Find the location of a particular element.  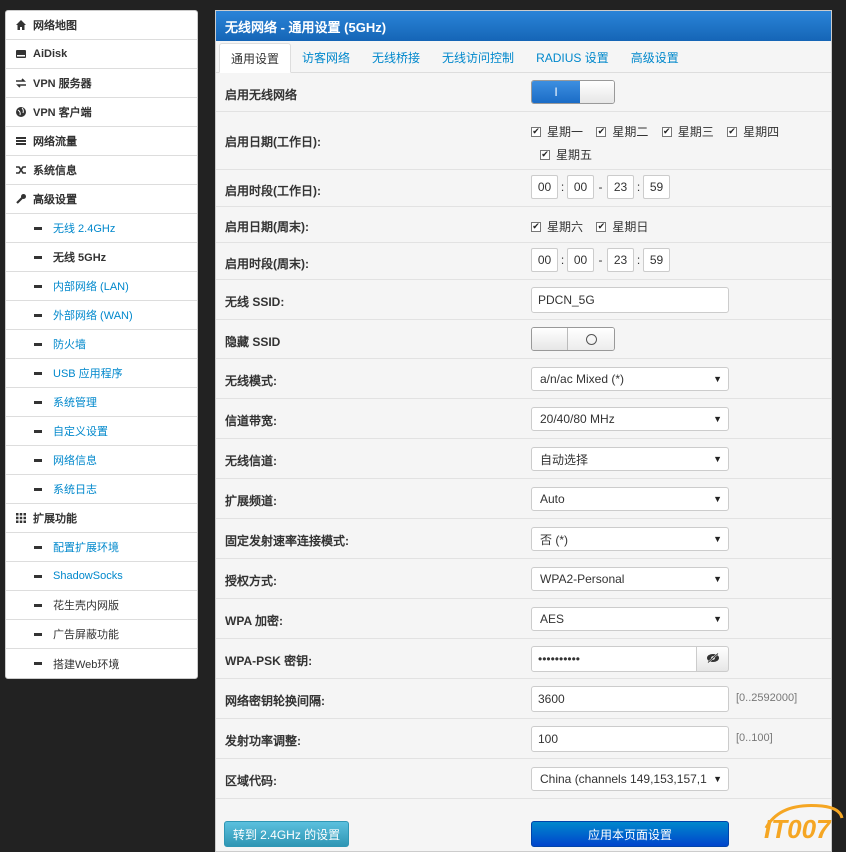

txpower-group: 100 [0..100] is located at coordinates (652, 739).